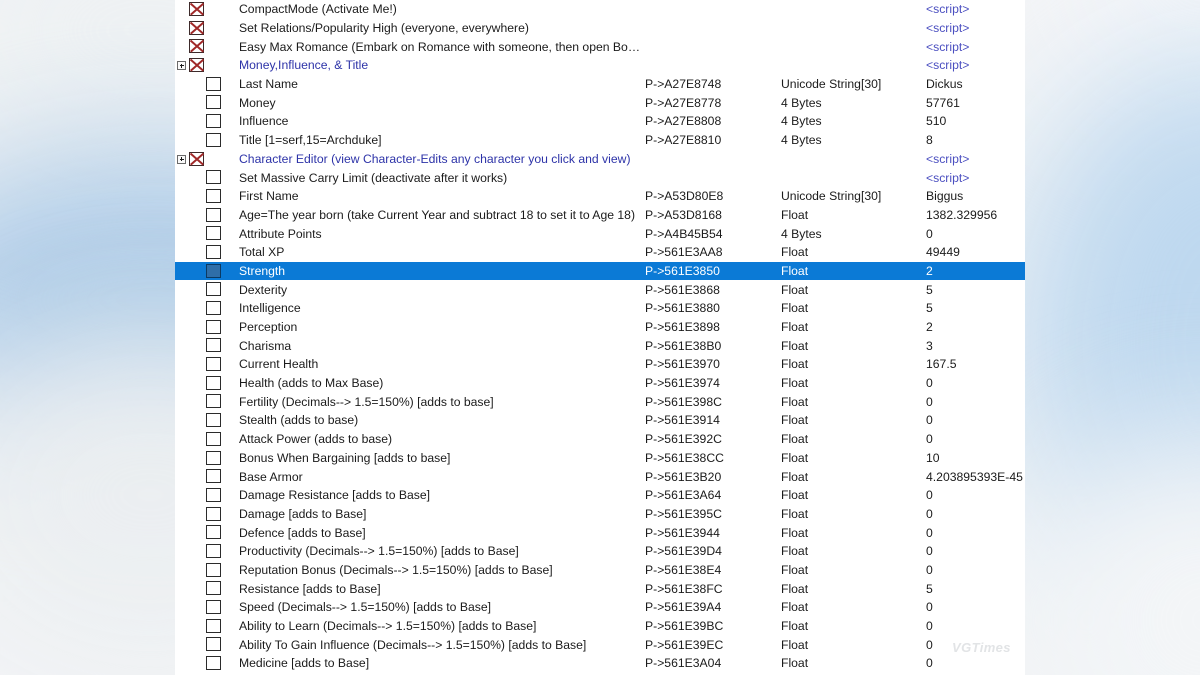 The image size is (1200, 675). I want to click on table-row: Influence P->A27E8808 4 Bytes 510, so click(600, 121).